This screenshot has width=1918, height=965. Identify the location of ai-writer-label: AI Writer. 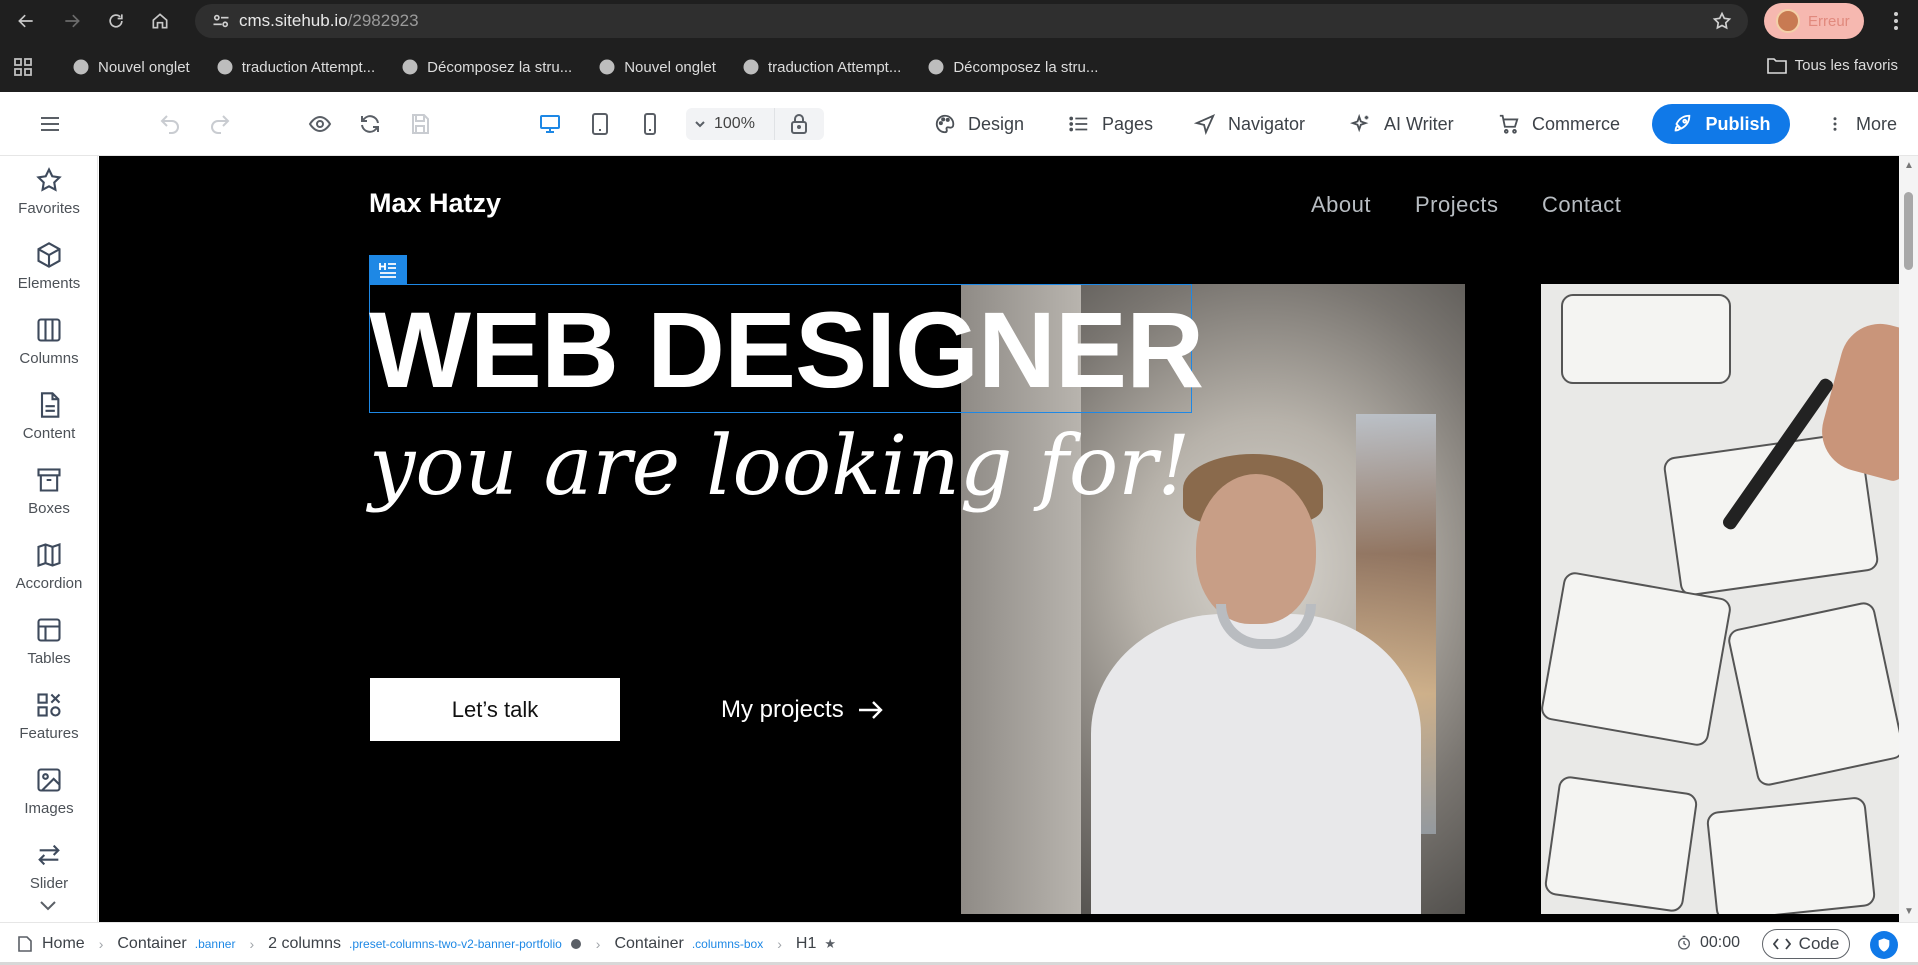
(1419, 123).